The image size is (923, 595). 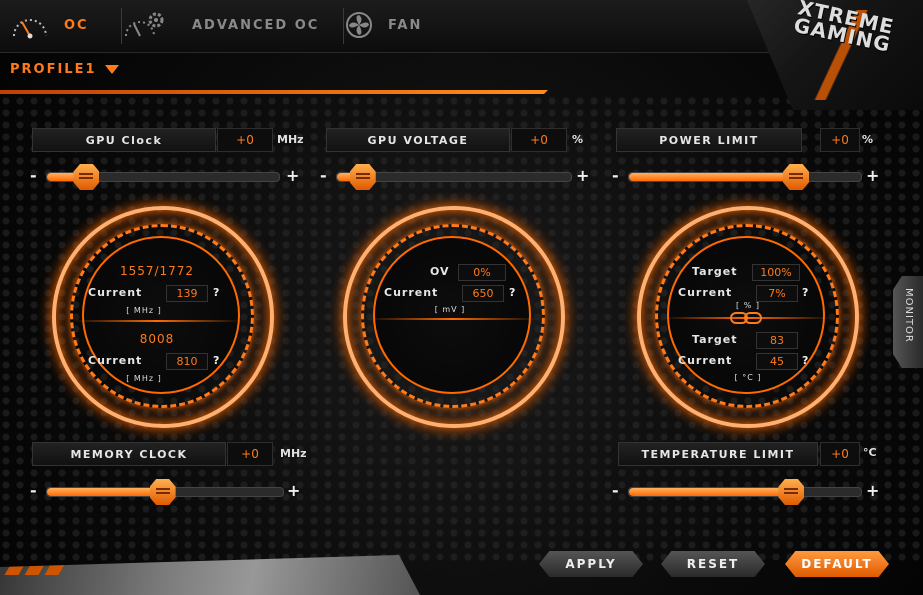 What do you see at coordinates (450, 309) in the screenshot?
I see `voltage-unit: [ mV ]` at bounding box center [450, 309].